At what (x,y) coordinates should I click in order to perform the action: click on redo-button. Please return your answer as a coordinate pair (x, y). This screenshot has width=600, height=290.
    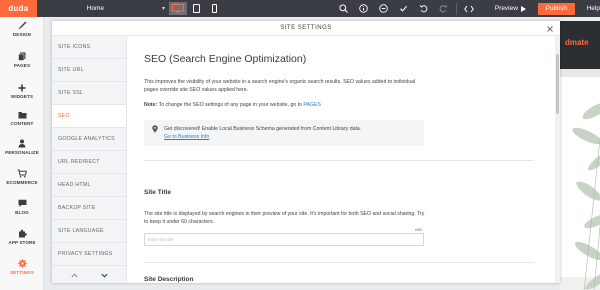
    Looking at the image, I should click on (444, 8).